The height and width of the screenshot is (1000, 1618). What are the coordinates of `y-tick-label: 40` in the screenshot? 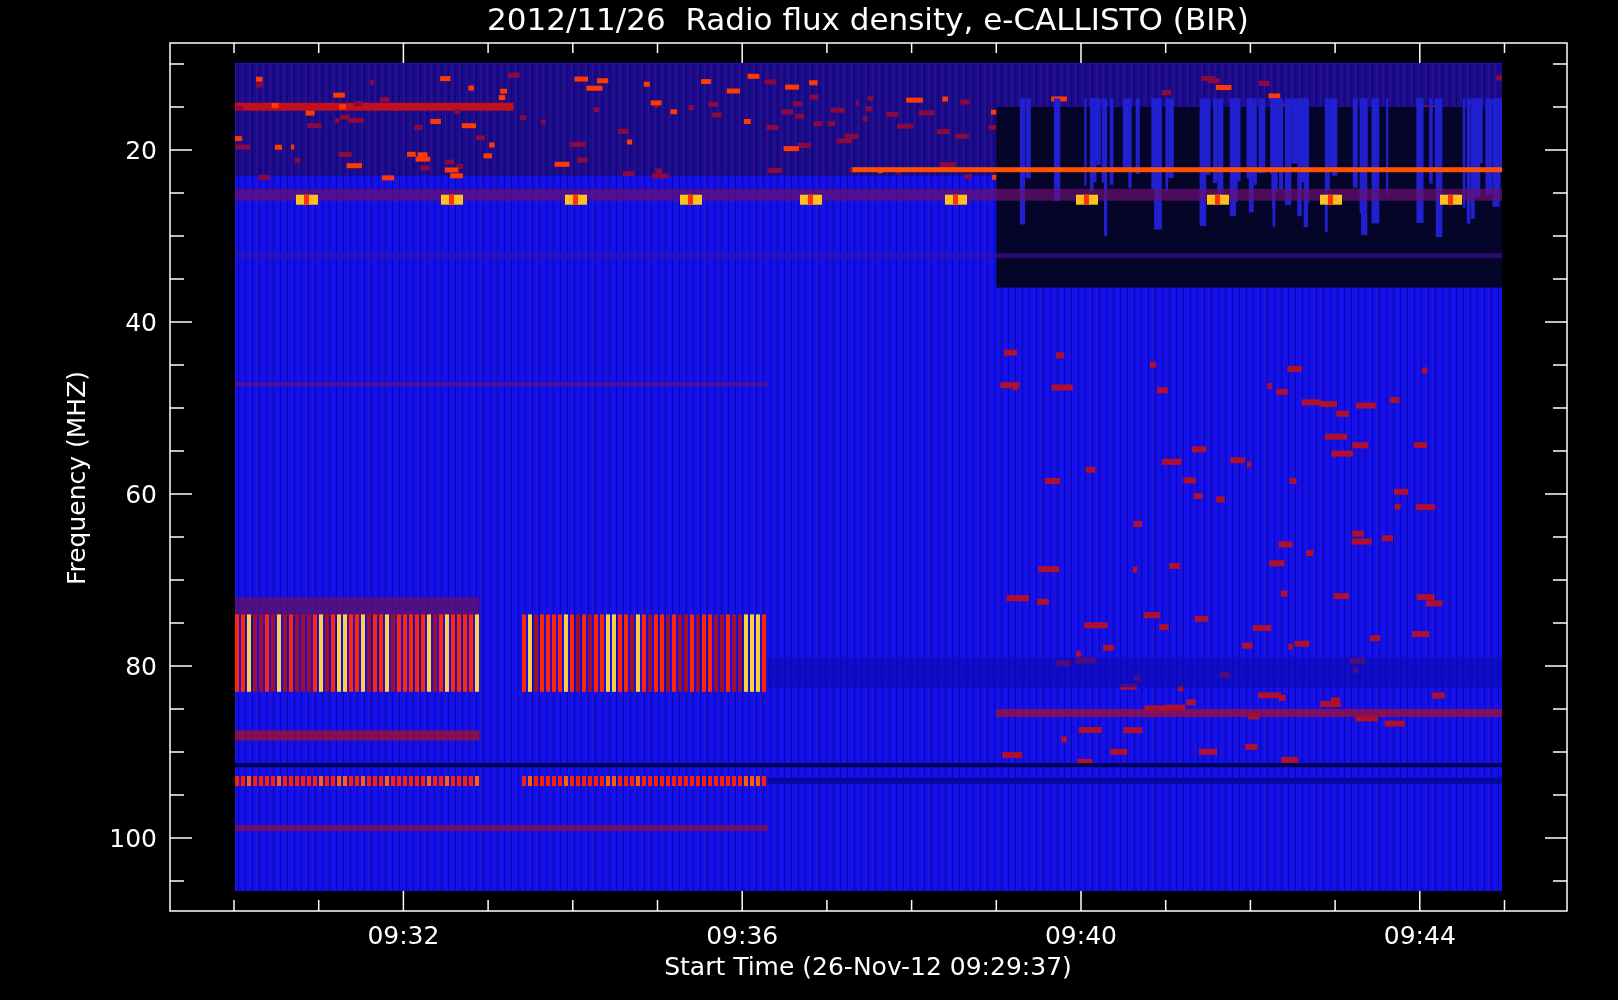 It's located at (141, 322).